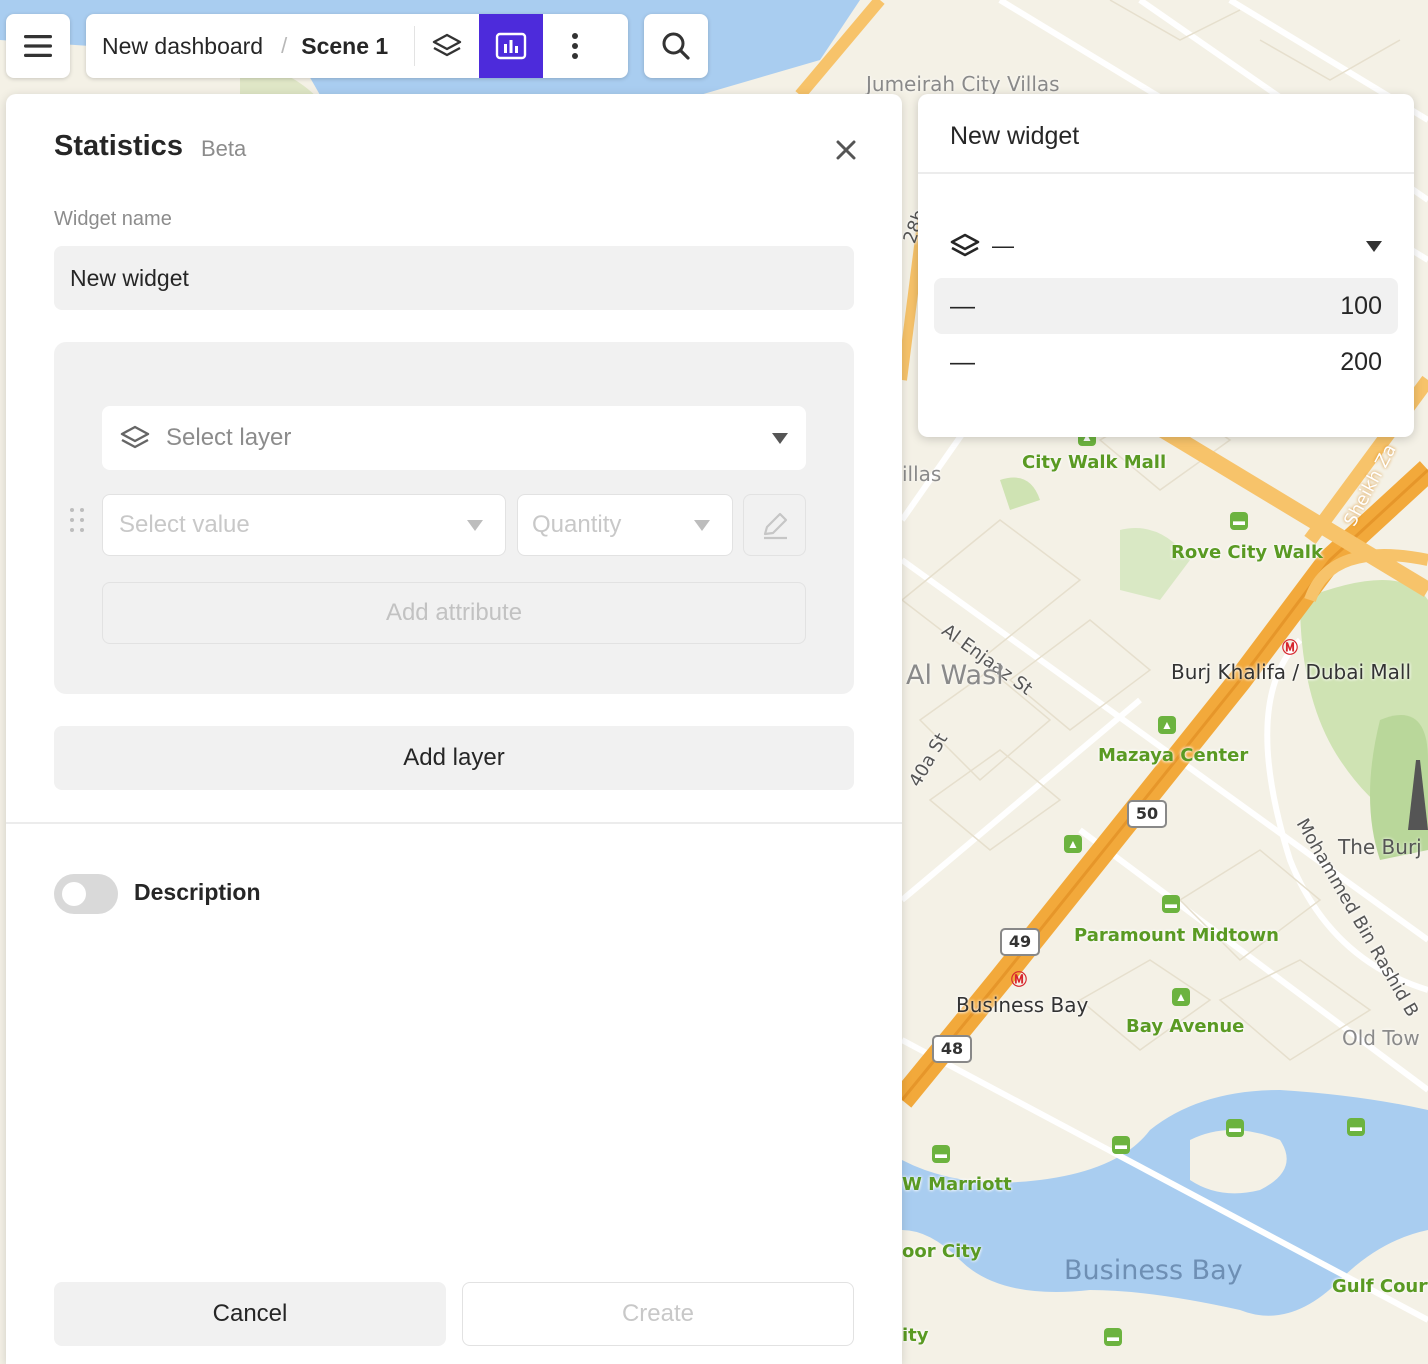 The height and width of the screenshot is (1364, 1428). What do you see at coordinates (1166, 306) in the screenshot?
I see `preview-row: — 100` at bounding box center [1166, 306].